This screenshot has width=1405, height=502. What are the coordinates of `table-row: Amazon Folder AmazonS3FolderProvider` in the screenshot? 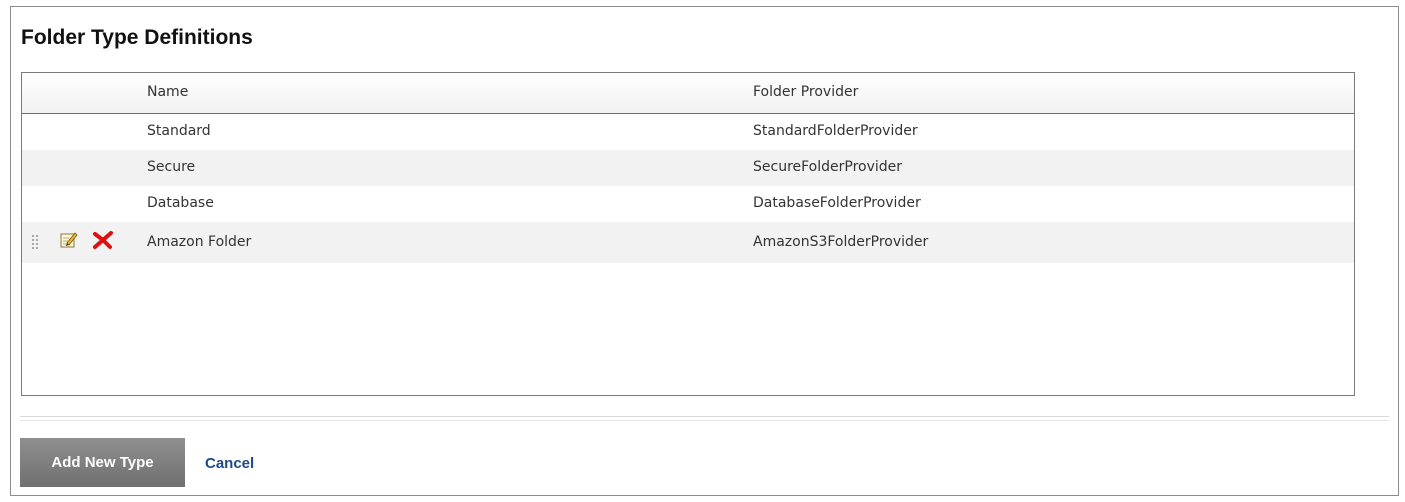 It's located at (688, 242).